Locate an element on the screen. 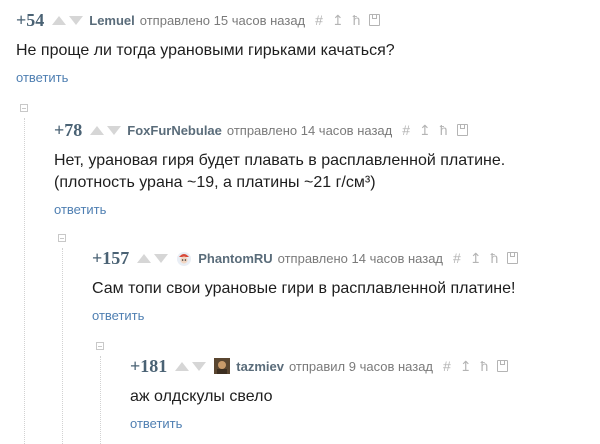  comment-timestamp: отправил 9 часов назад is located at coordinates (361, 366).